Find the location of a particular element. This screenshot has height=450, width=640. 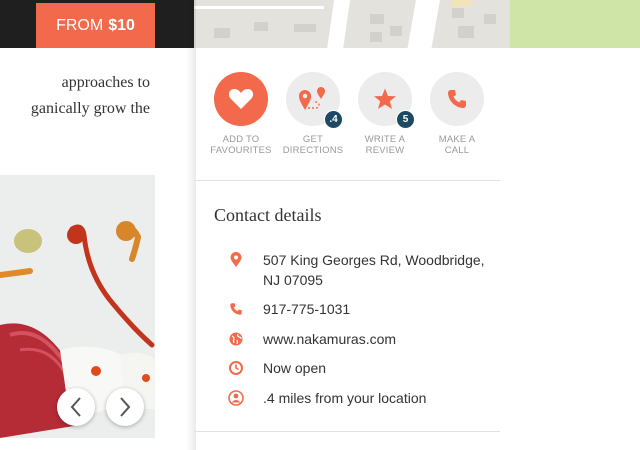

heart-icon is located at coordinates (241, 99).